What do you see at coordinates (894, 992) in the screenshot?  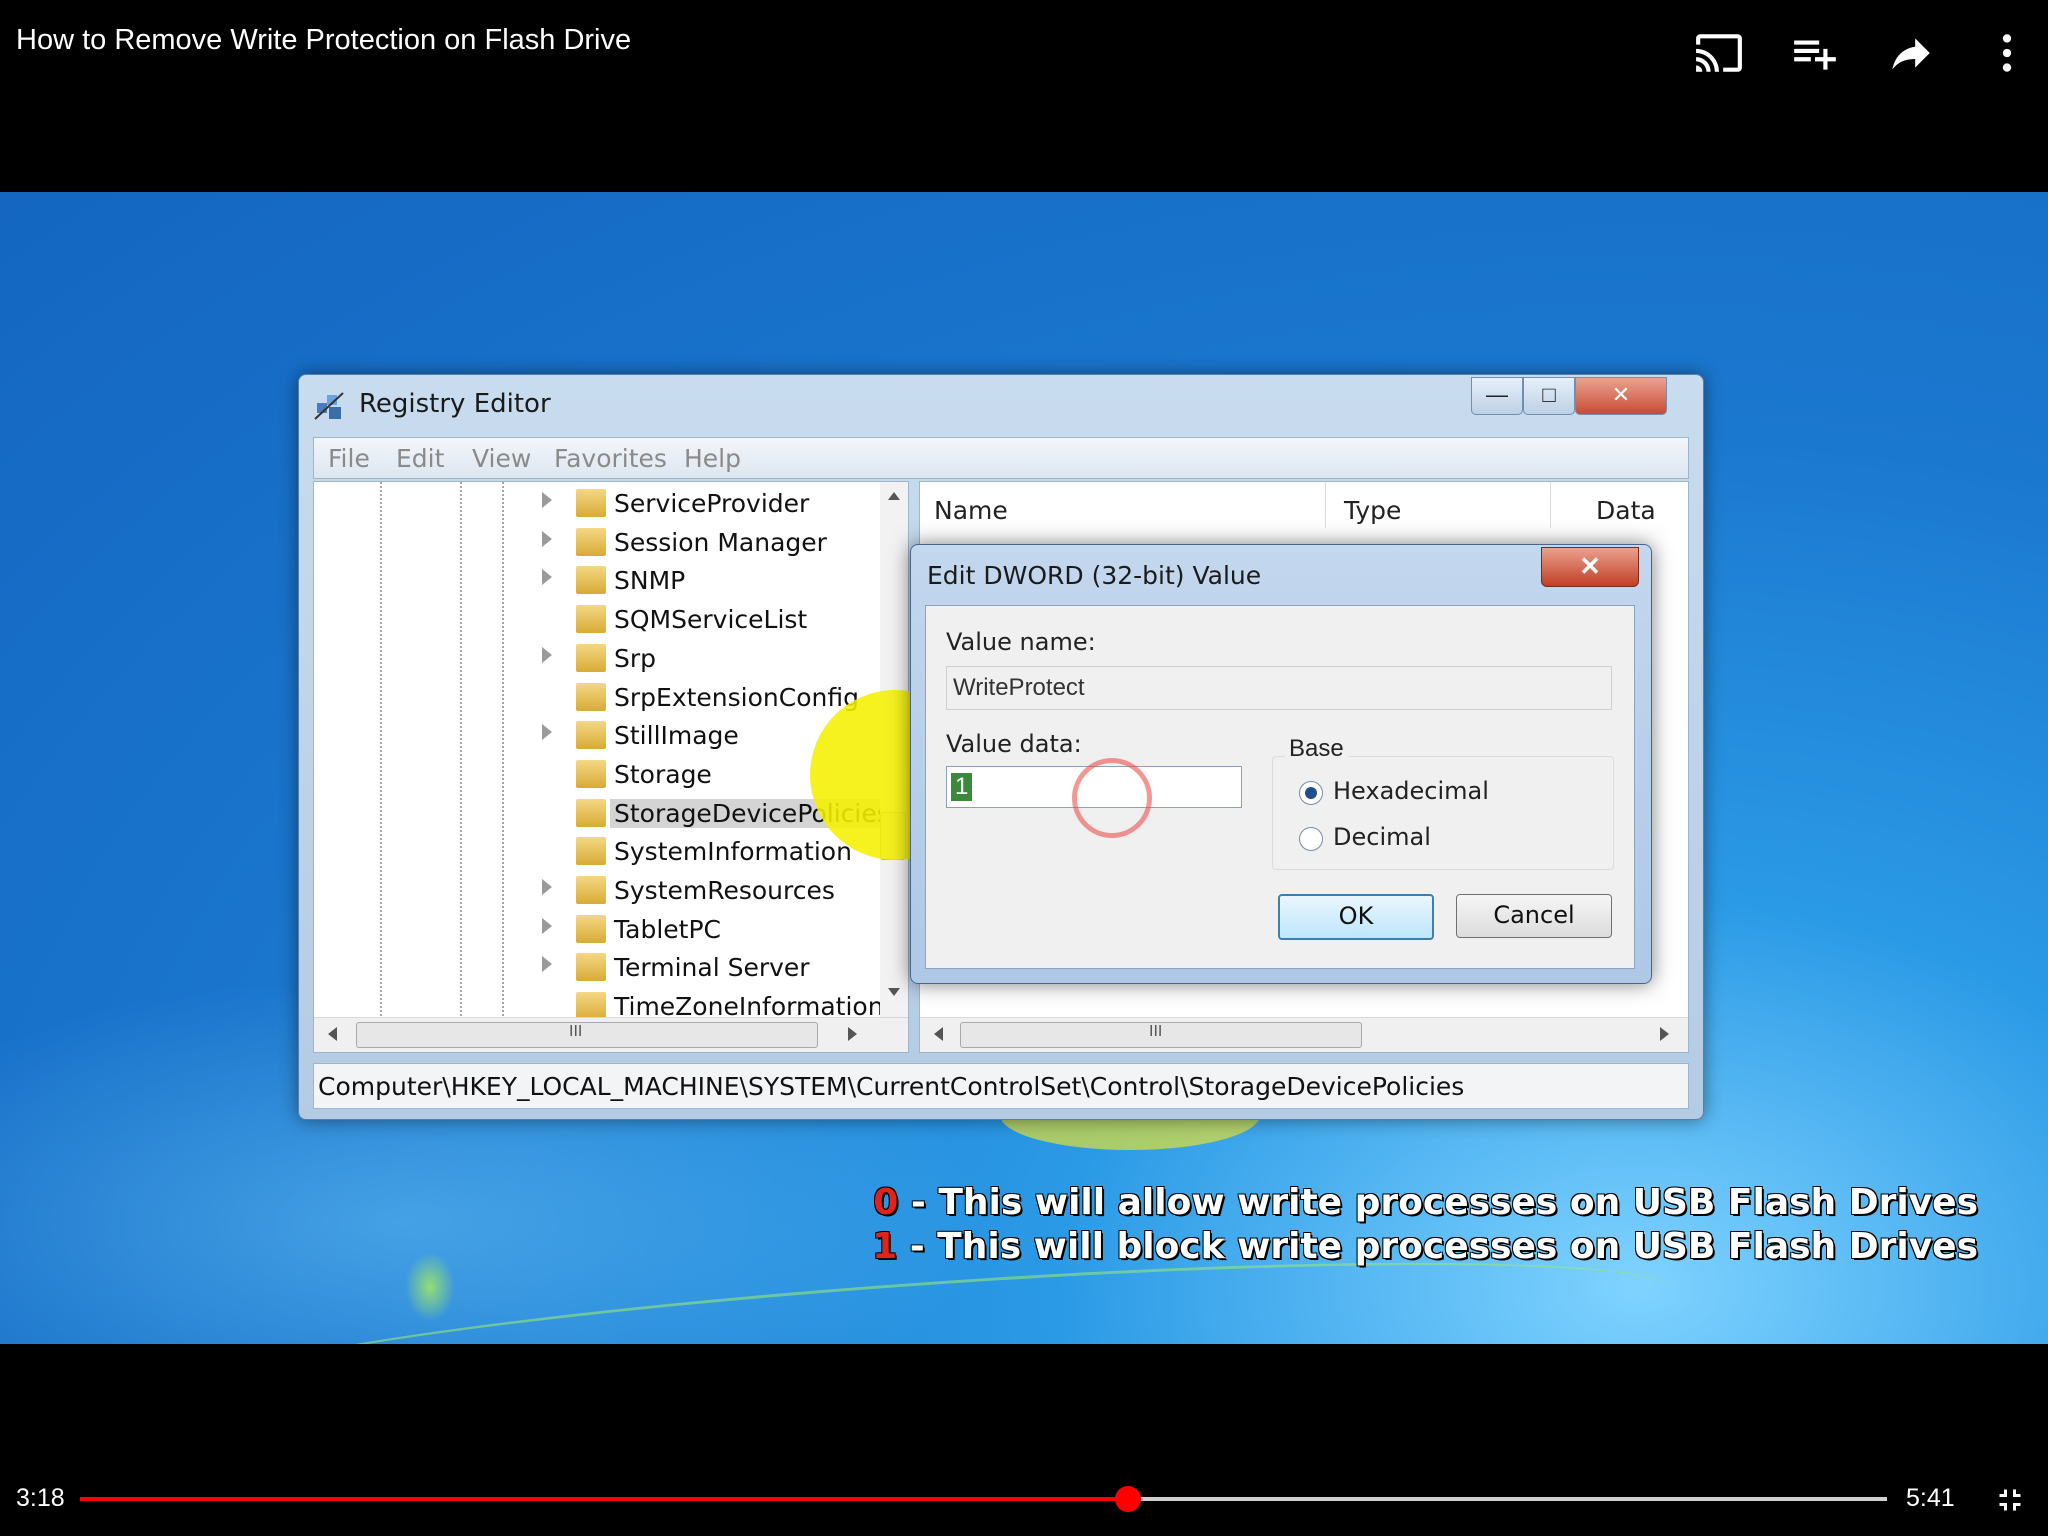 I see `scroll-down-icon` at bounding box center [894, 992].